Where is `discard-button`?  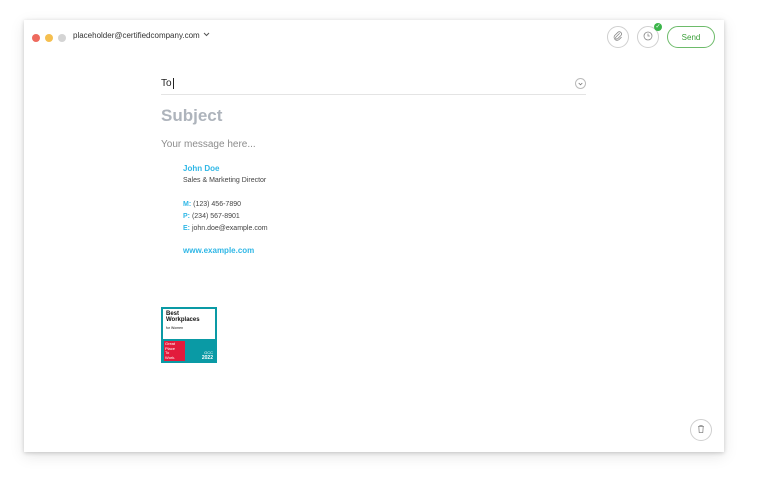 discard-button is located at coordinates (701, 430).